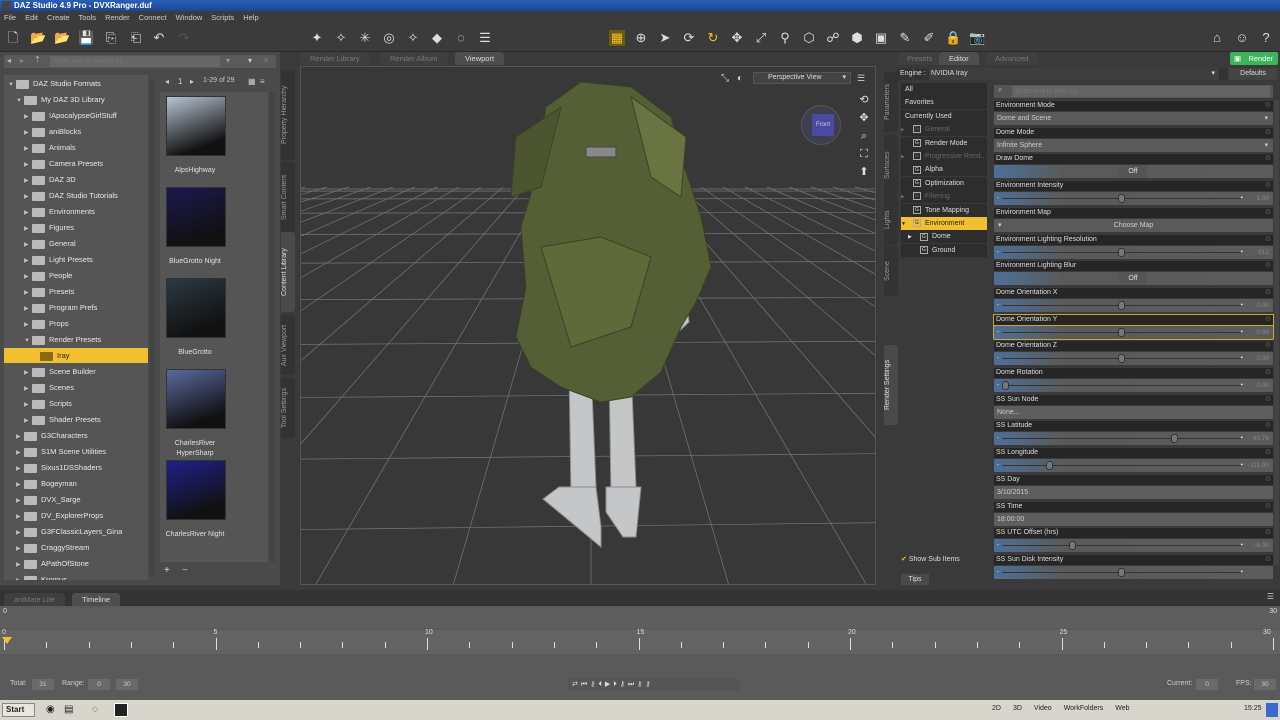  I want to click on pan-icon: ✥, so click(864, 118).